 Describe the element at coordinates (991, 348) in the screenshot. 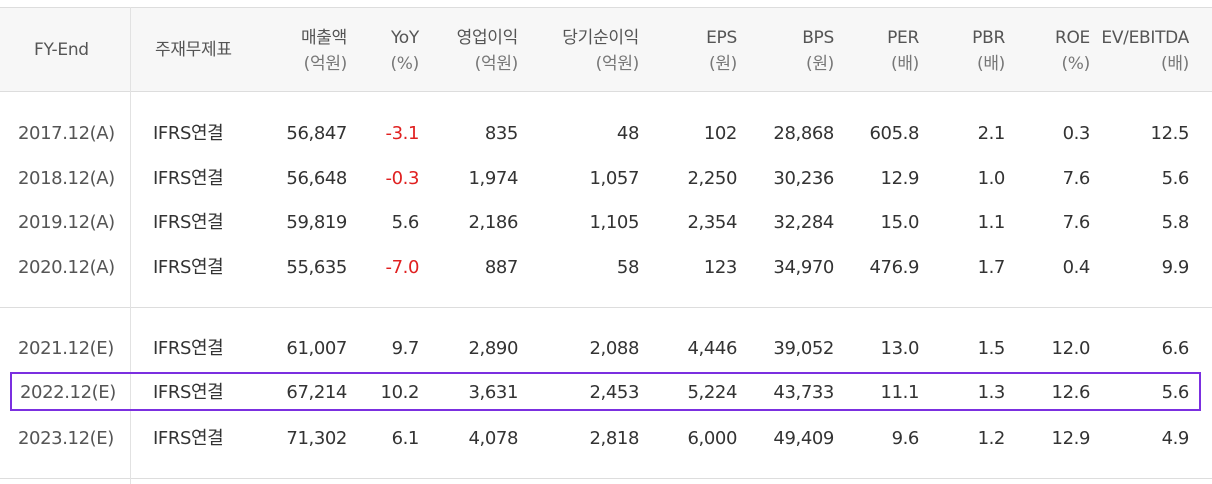

I see `pbr-cell: 1.5` at that location.